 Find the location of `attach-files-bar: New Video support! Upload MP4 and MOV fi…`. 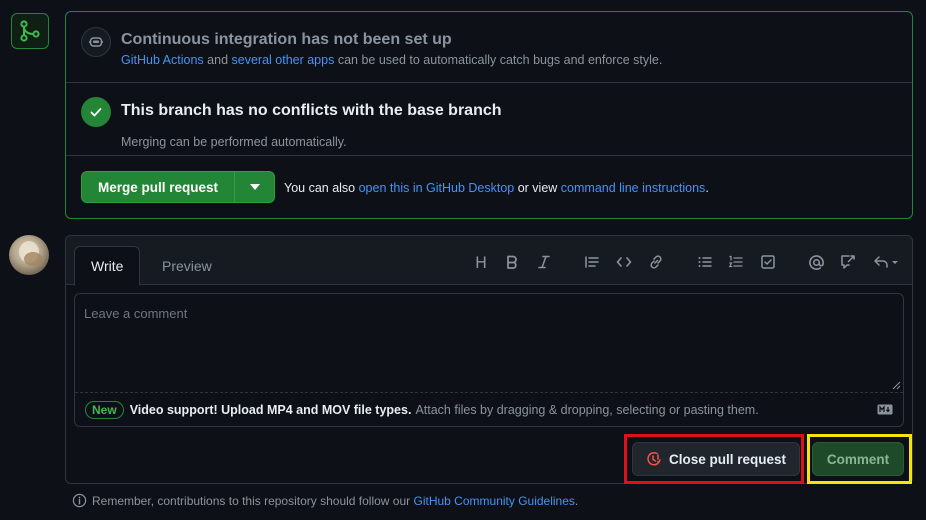

attach-files-bar: New Video support! Upload MP4 and MOV fi… is located at coordinates (489, 409).